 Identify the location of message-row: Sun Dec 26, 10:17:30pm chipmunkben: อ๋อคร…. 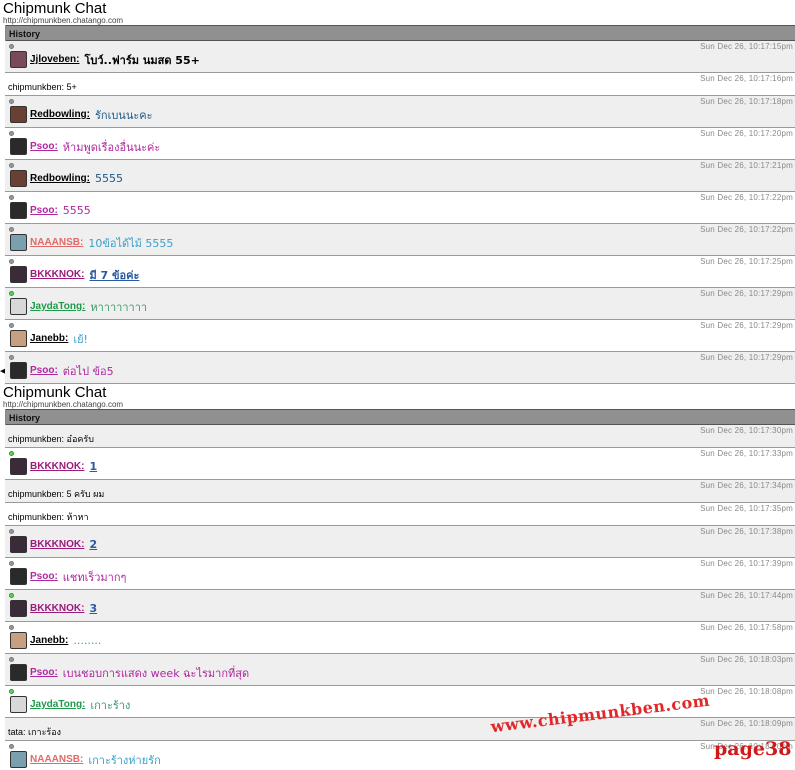
(400, 436).